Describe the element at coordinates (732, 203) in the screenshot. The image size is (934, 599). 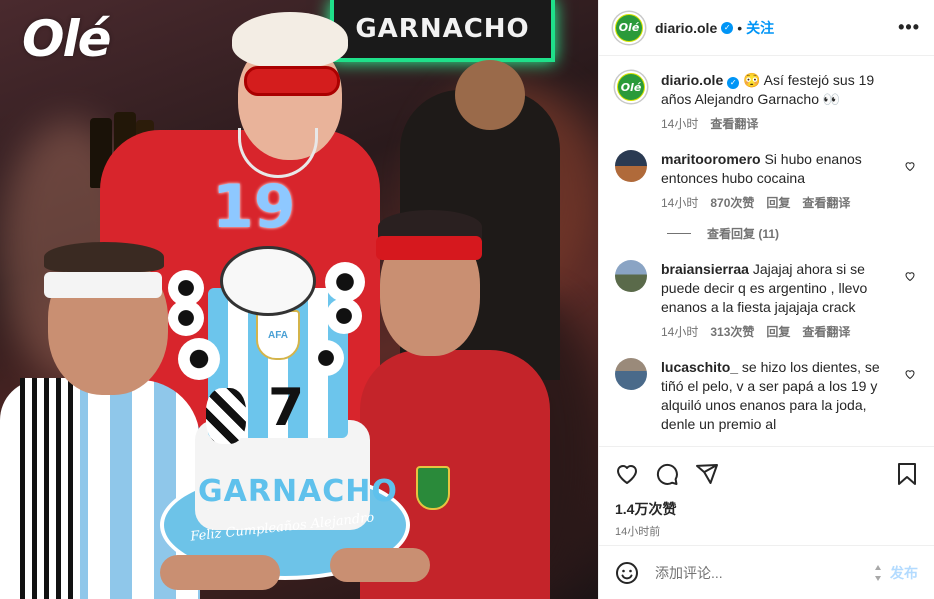
I see `comment-likes: 870次赞` at that location.